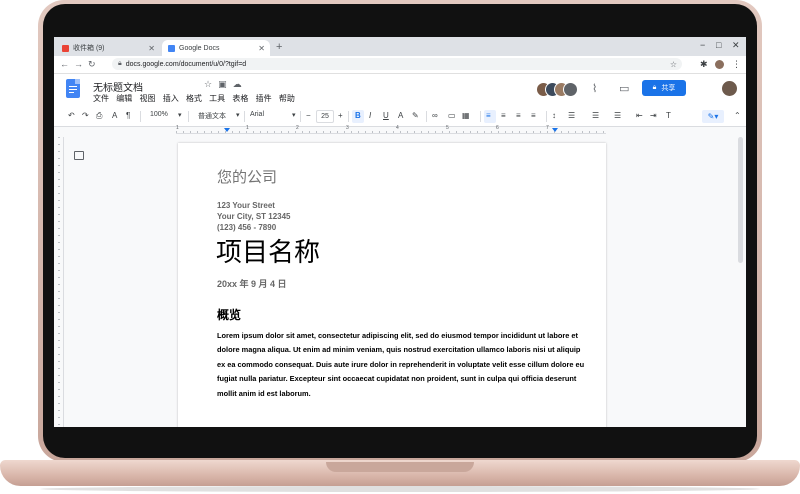  I want to click on italic-icon: I, so click(370, 115).